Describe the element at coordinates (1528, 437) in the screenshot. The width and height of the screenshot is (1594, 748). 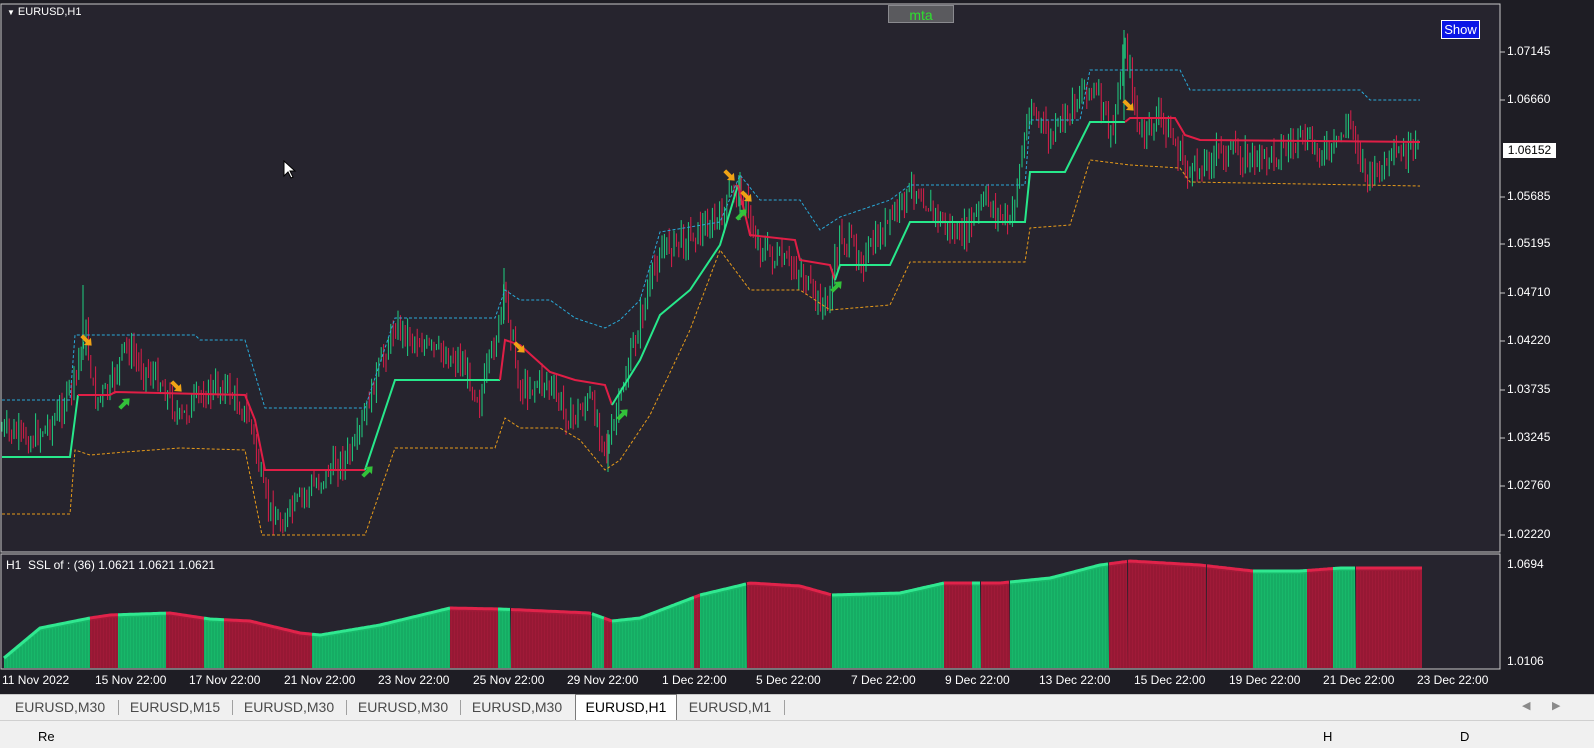
I see `price-axis-label: 1.03245` at that location.